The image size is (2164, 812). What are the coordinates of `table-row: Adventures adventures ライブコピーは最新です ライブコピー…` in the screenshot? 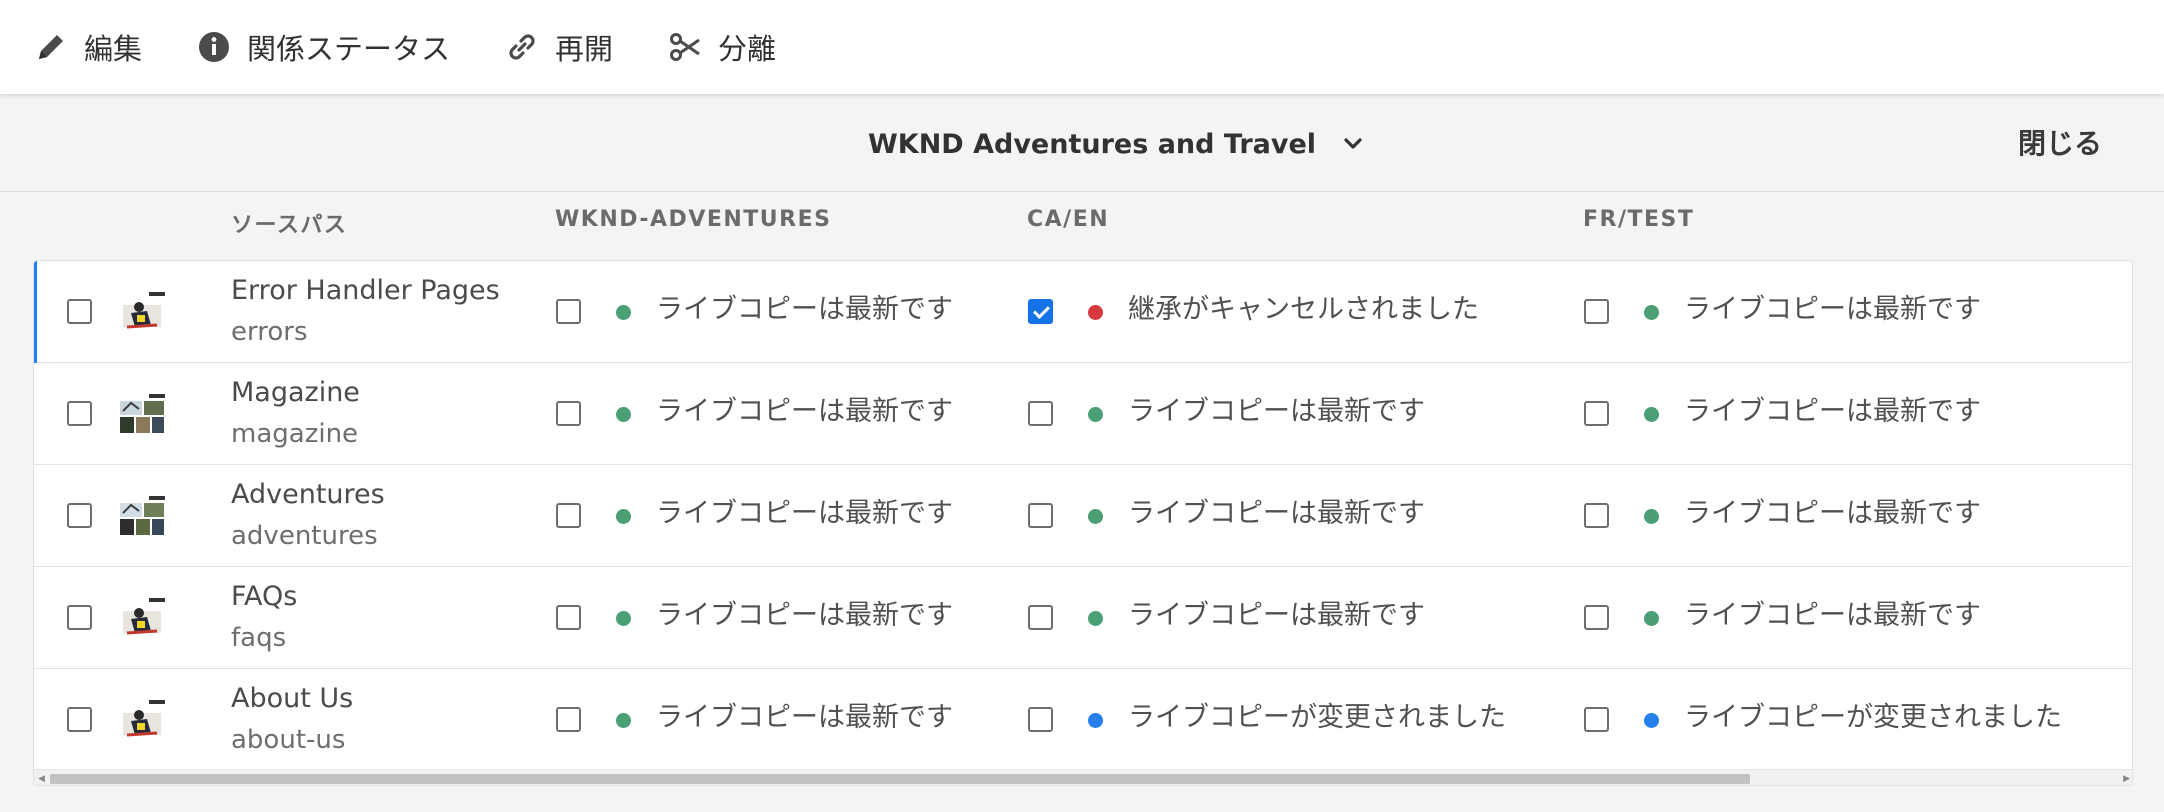 It's located at (1083, 516).